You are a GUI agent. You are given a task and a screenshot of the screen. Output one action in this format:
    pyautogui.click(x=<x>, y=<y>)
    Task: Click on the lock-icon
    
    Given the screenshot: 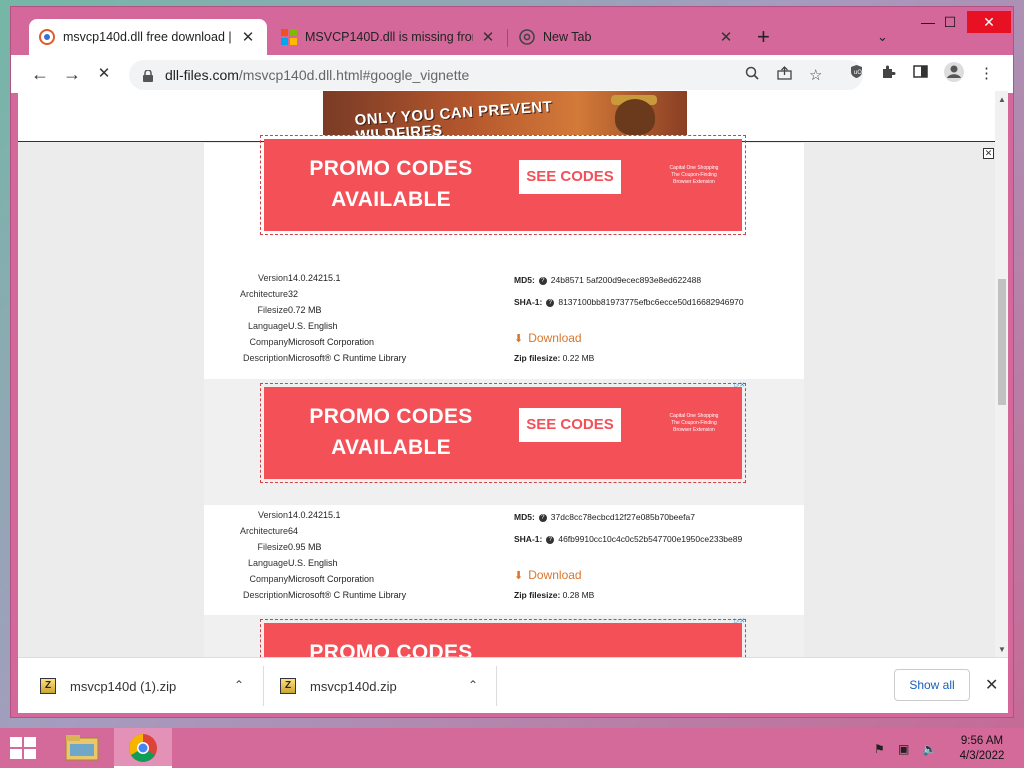 What is the action you would take?
    pyautogui.click(x=148, y=75)
    